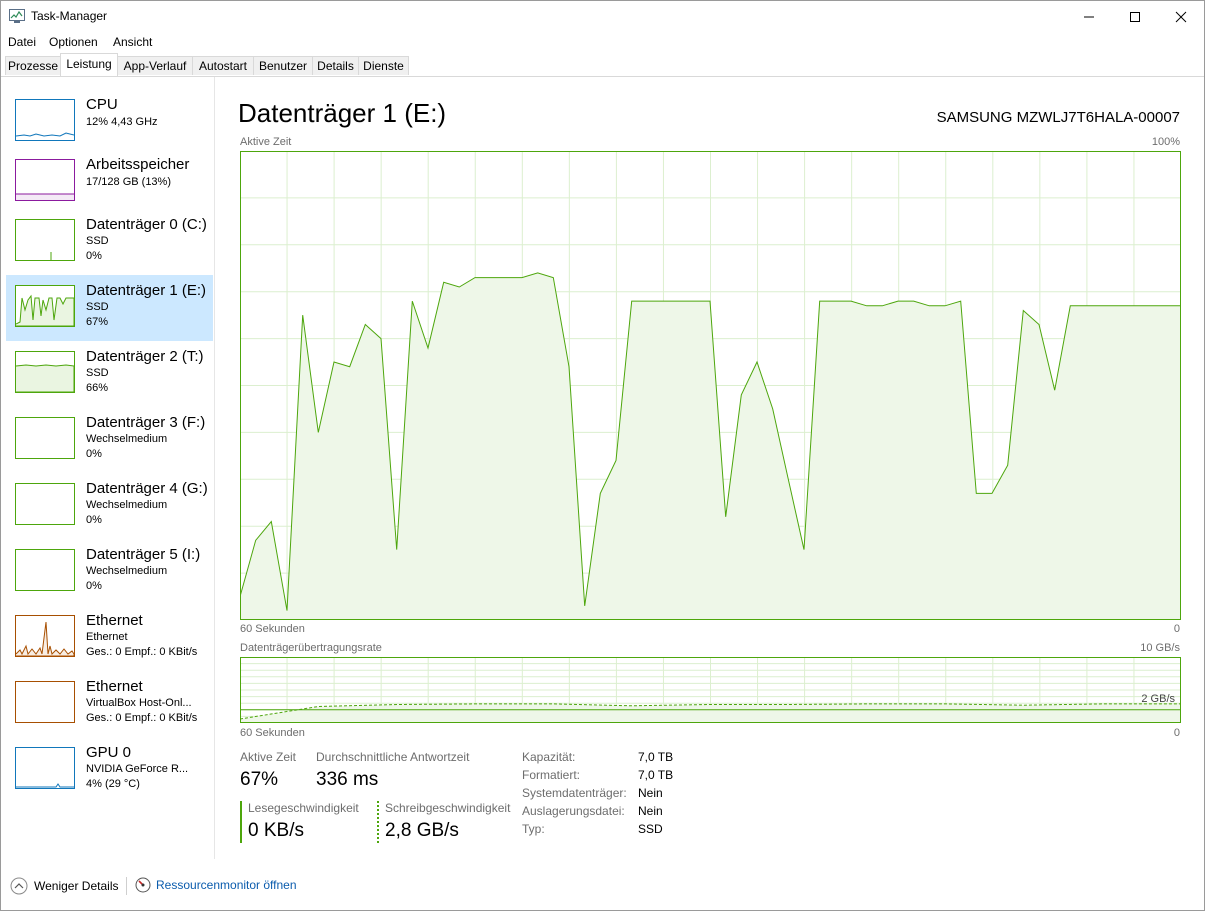  I want to click on minimize-icon, so click(1089, 16).